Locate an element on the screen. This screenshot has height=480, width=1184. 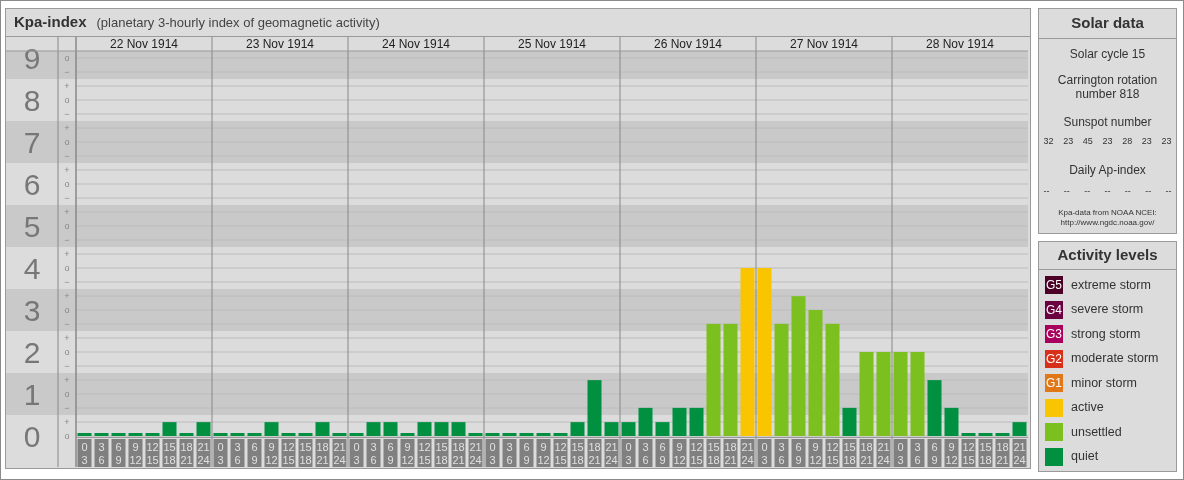
date-label: 24 Nov 1914 is located at coordinates (416, 44).